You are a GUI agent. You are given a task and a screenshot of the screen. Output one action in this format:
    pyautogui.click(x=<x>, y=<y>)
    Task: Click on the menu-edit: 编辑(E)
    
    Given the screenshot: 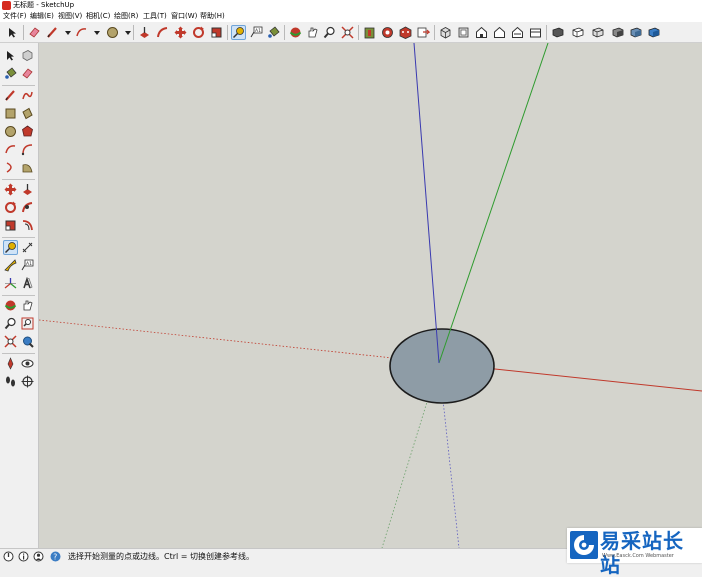 What is the action you would take?
    pyautogui.click(x=42, y=16)
    